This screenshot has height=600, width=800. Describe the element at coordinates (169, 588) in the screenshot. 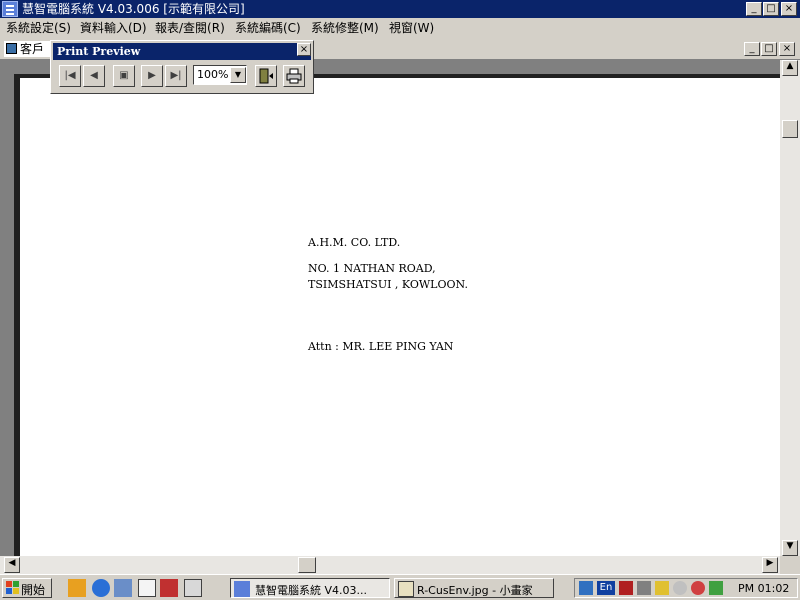

I see `app-shortcut-icon` at that location.